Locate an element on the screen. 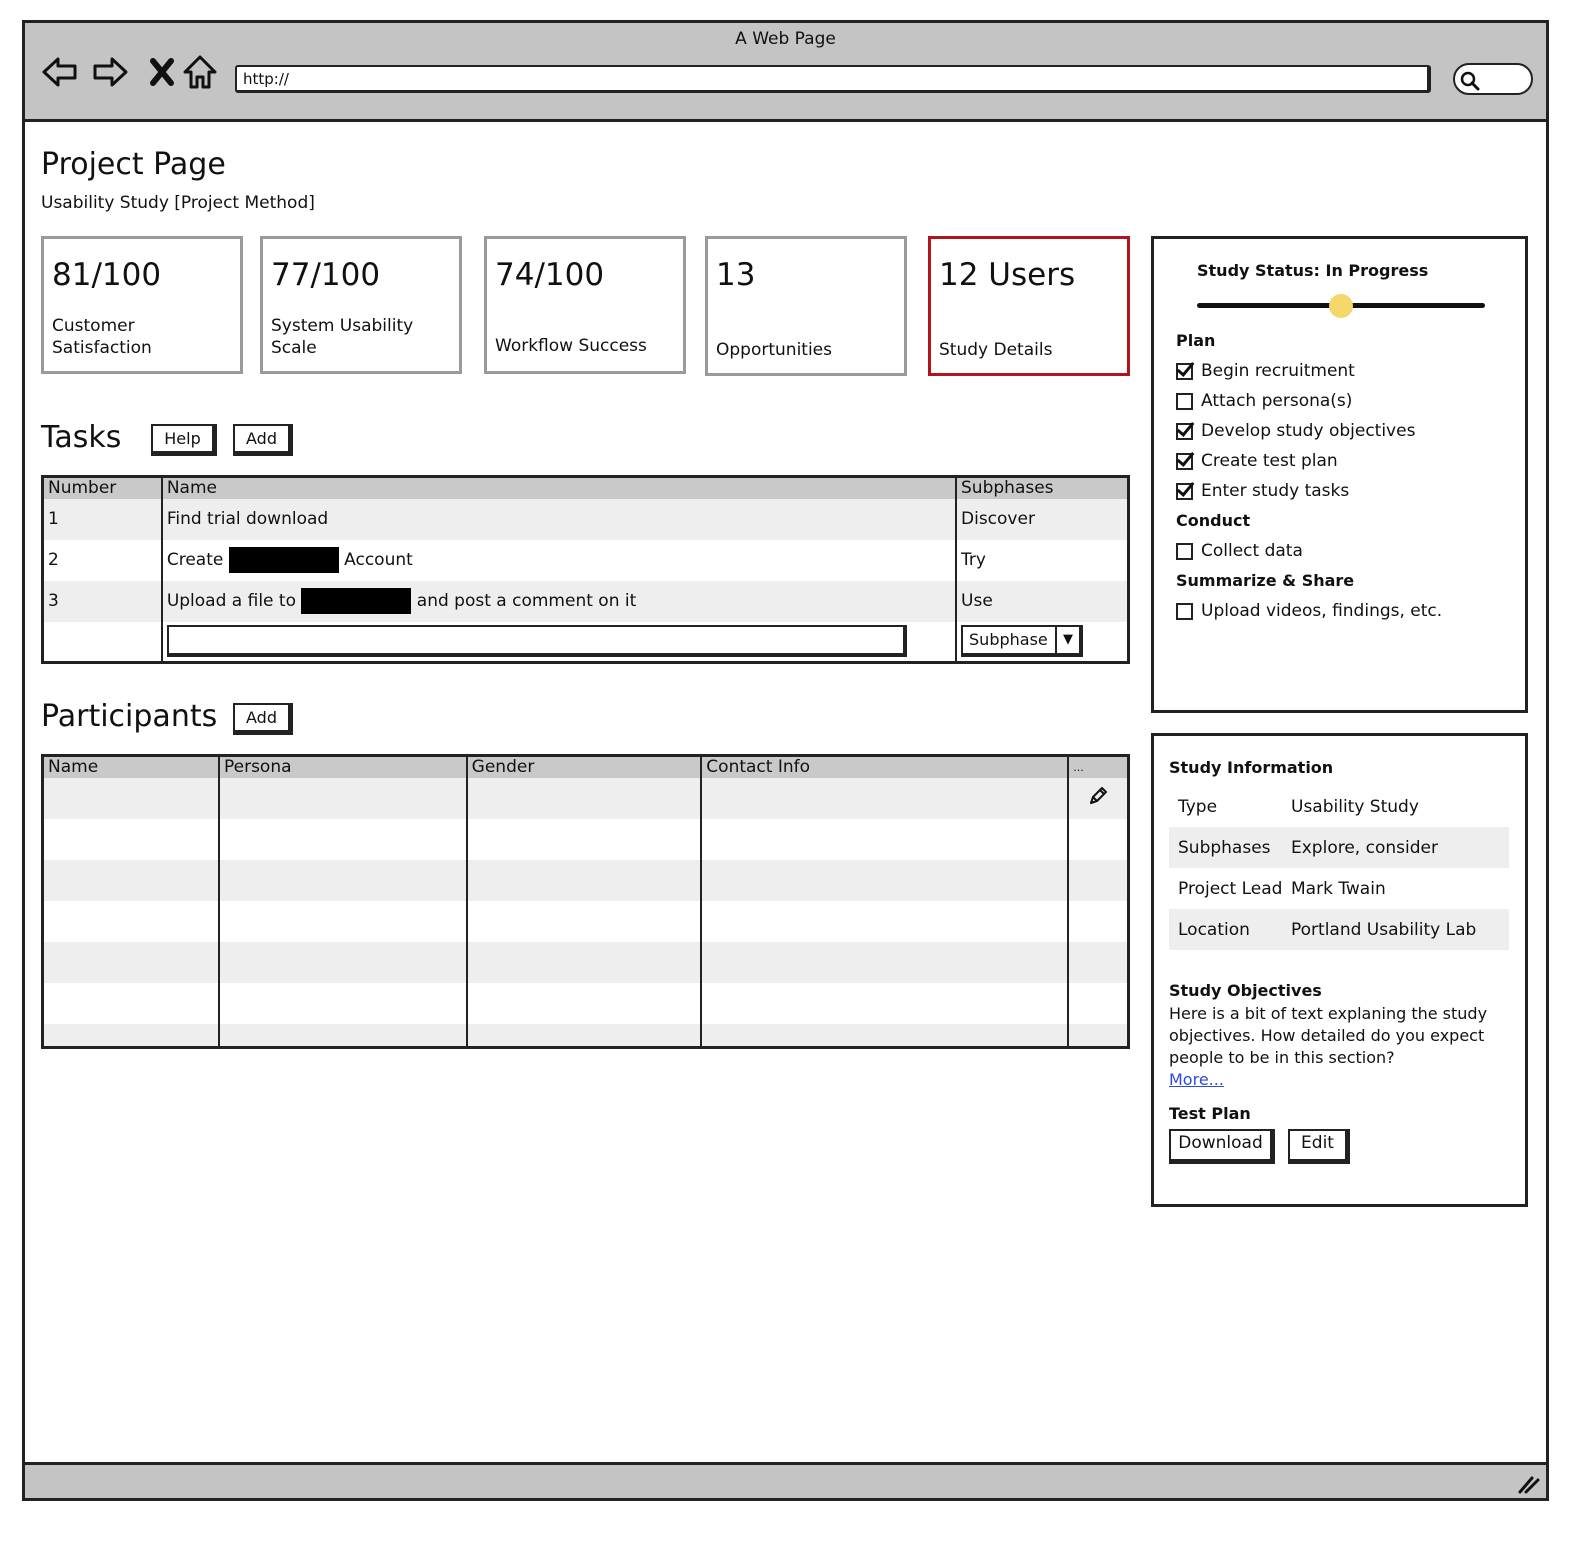 This screenshot has height=1547, width=1595. participants-add-button: Add is located at coordinates (263, 719).